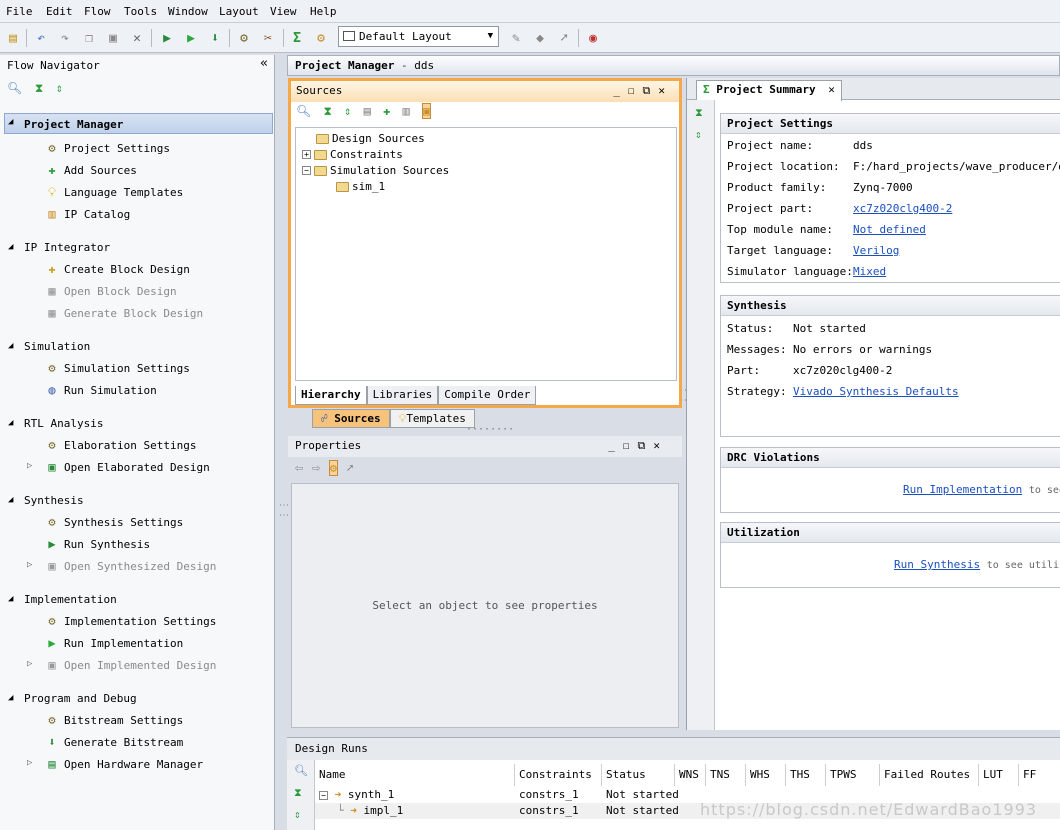 The height and width of the screenshot is (830, 1060). What do you see at coordinates (360, 186) in the screenshot?
I see `tree-item-sim-1: sim_1` at bounding box center [360, 186].